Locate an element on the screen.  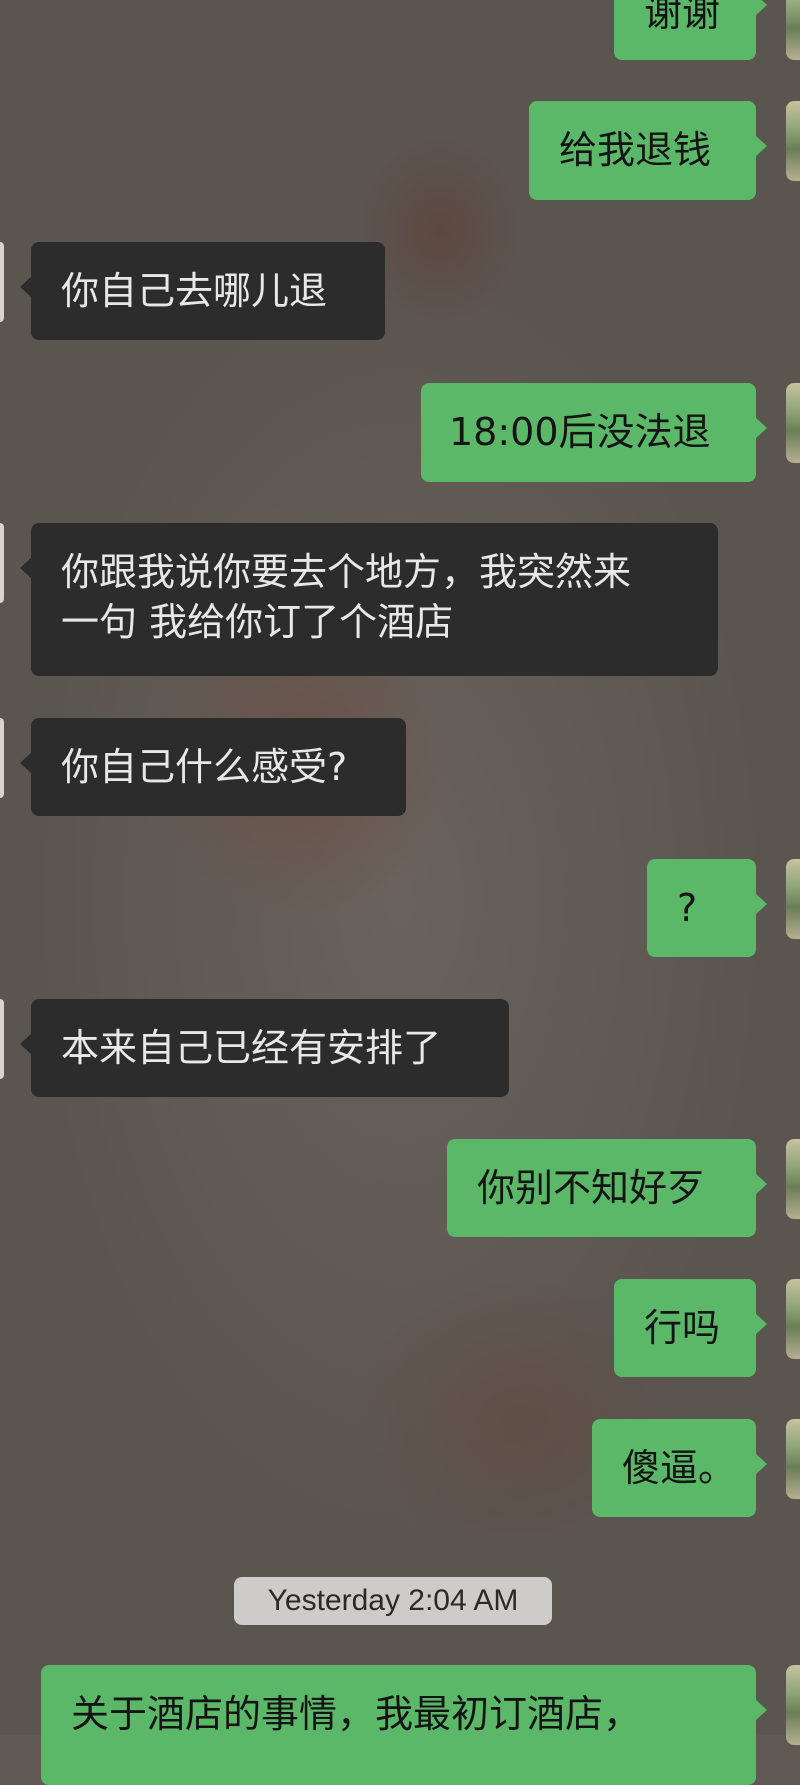
message-bubble-sent: 谢谢 is located at coordinates (690, 30).